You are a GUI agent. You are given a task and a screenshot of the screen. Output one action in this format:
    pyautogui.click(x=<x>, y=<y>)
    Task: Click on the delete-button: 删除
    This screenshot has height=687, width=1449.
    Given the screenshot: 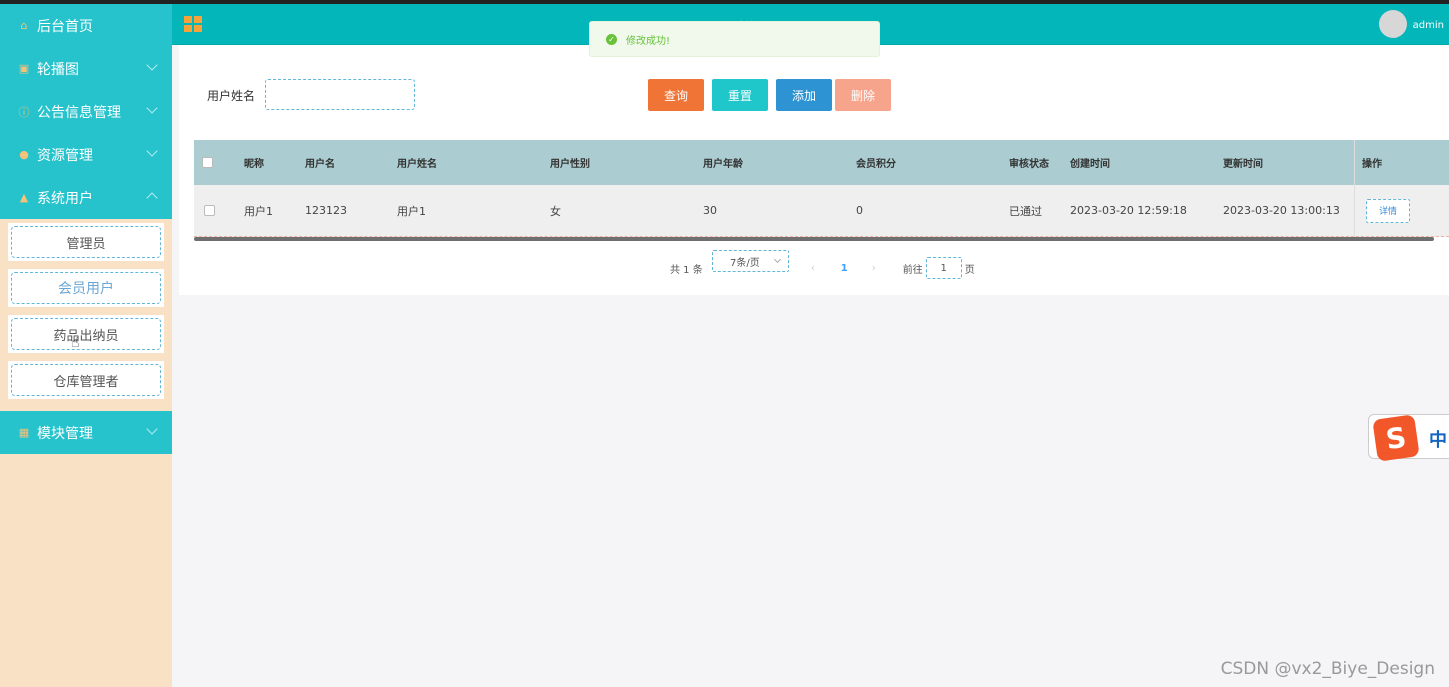 What is the action you would take?
    pyautogui.click(x=863, y=95)
    